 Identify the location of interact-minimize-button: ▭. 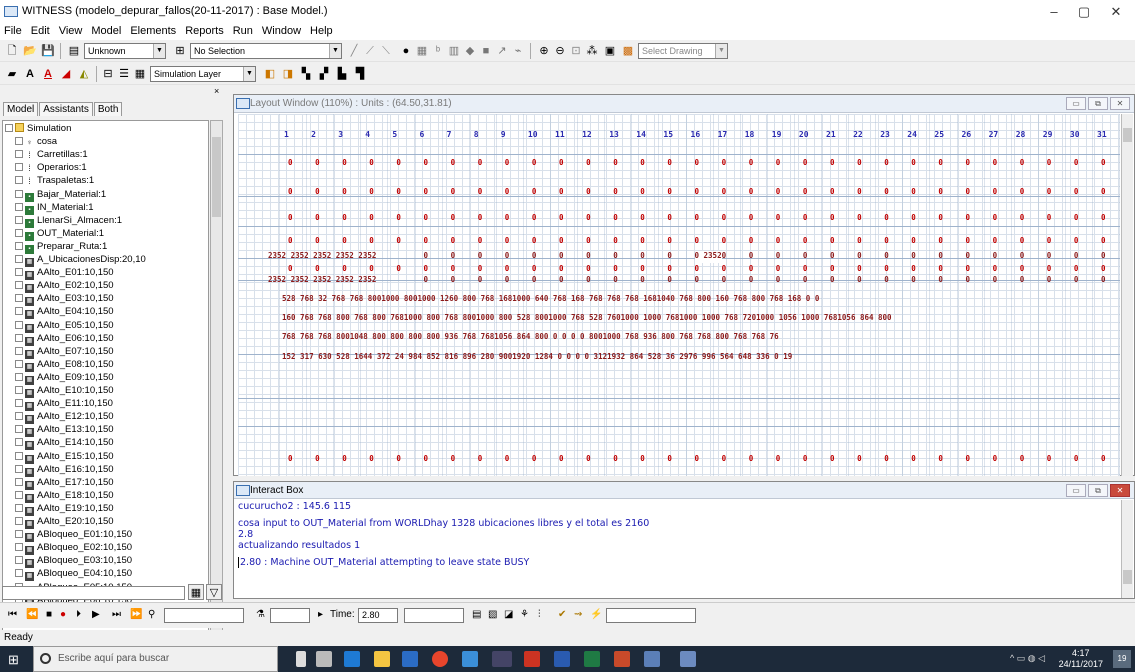
(1076, 490).